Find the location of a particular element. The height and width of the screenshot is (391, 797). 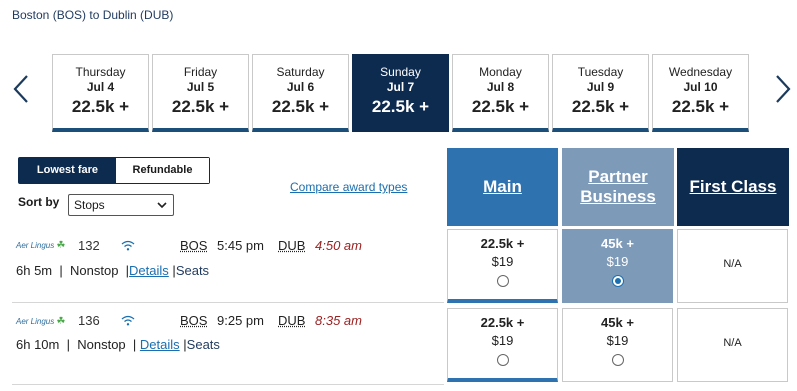

date-weekday: Sunday is located at coordinates (400, 72).